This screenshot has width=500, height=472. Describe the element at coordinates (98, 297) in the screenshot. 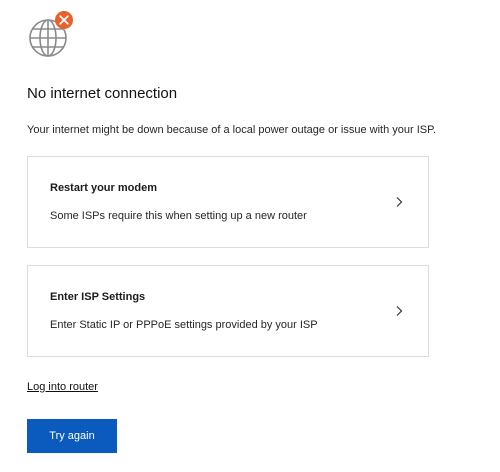

I see `isp-settings-title: Enter ISP Settings` at that location.